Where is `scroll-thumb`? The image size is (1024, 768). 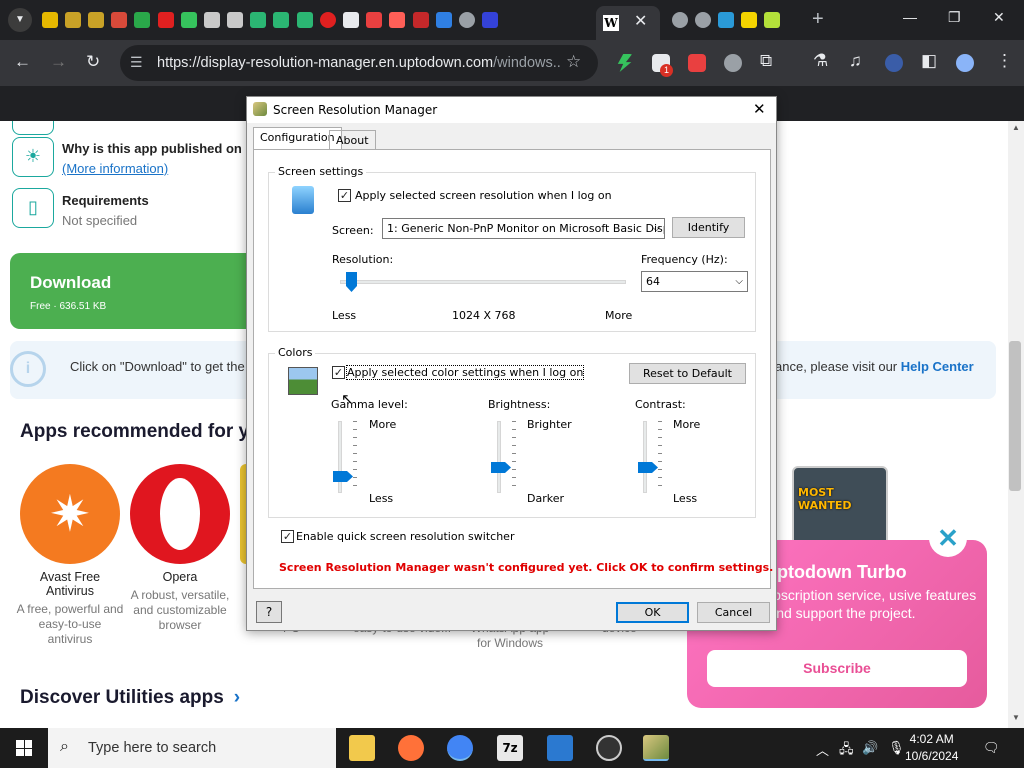 scroll-thumb is located at coordinates (1015, 416).